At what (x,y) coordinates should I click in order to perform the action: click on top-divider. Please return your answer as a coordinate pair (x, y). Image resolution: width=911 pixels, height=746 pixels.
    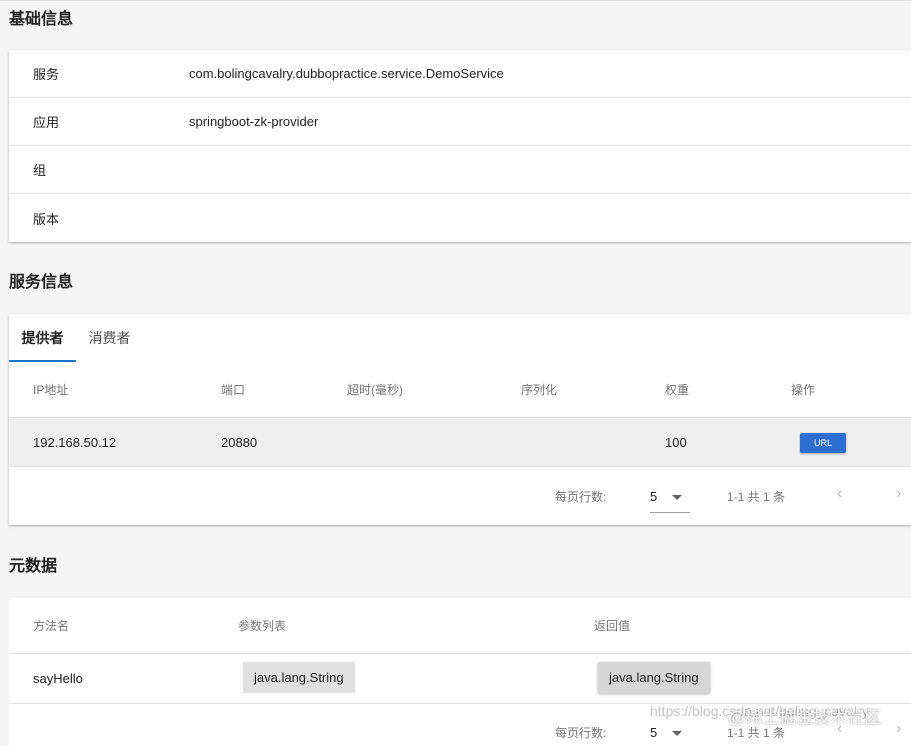
    Looking at the image, I should click on (455, 0).